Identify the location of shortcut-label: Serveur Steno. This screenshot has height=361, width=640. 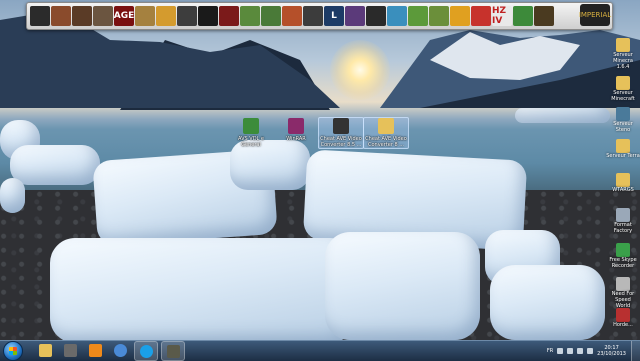
(623, 127).